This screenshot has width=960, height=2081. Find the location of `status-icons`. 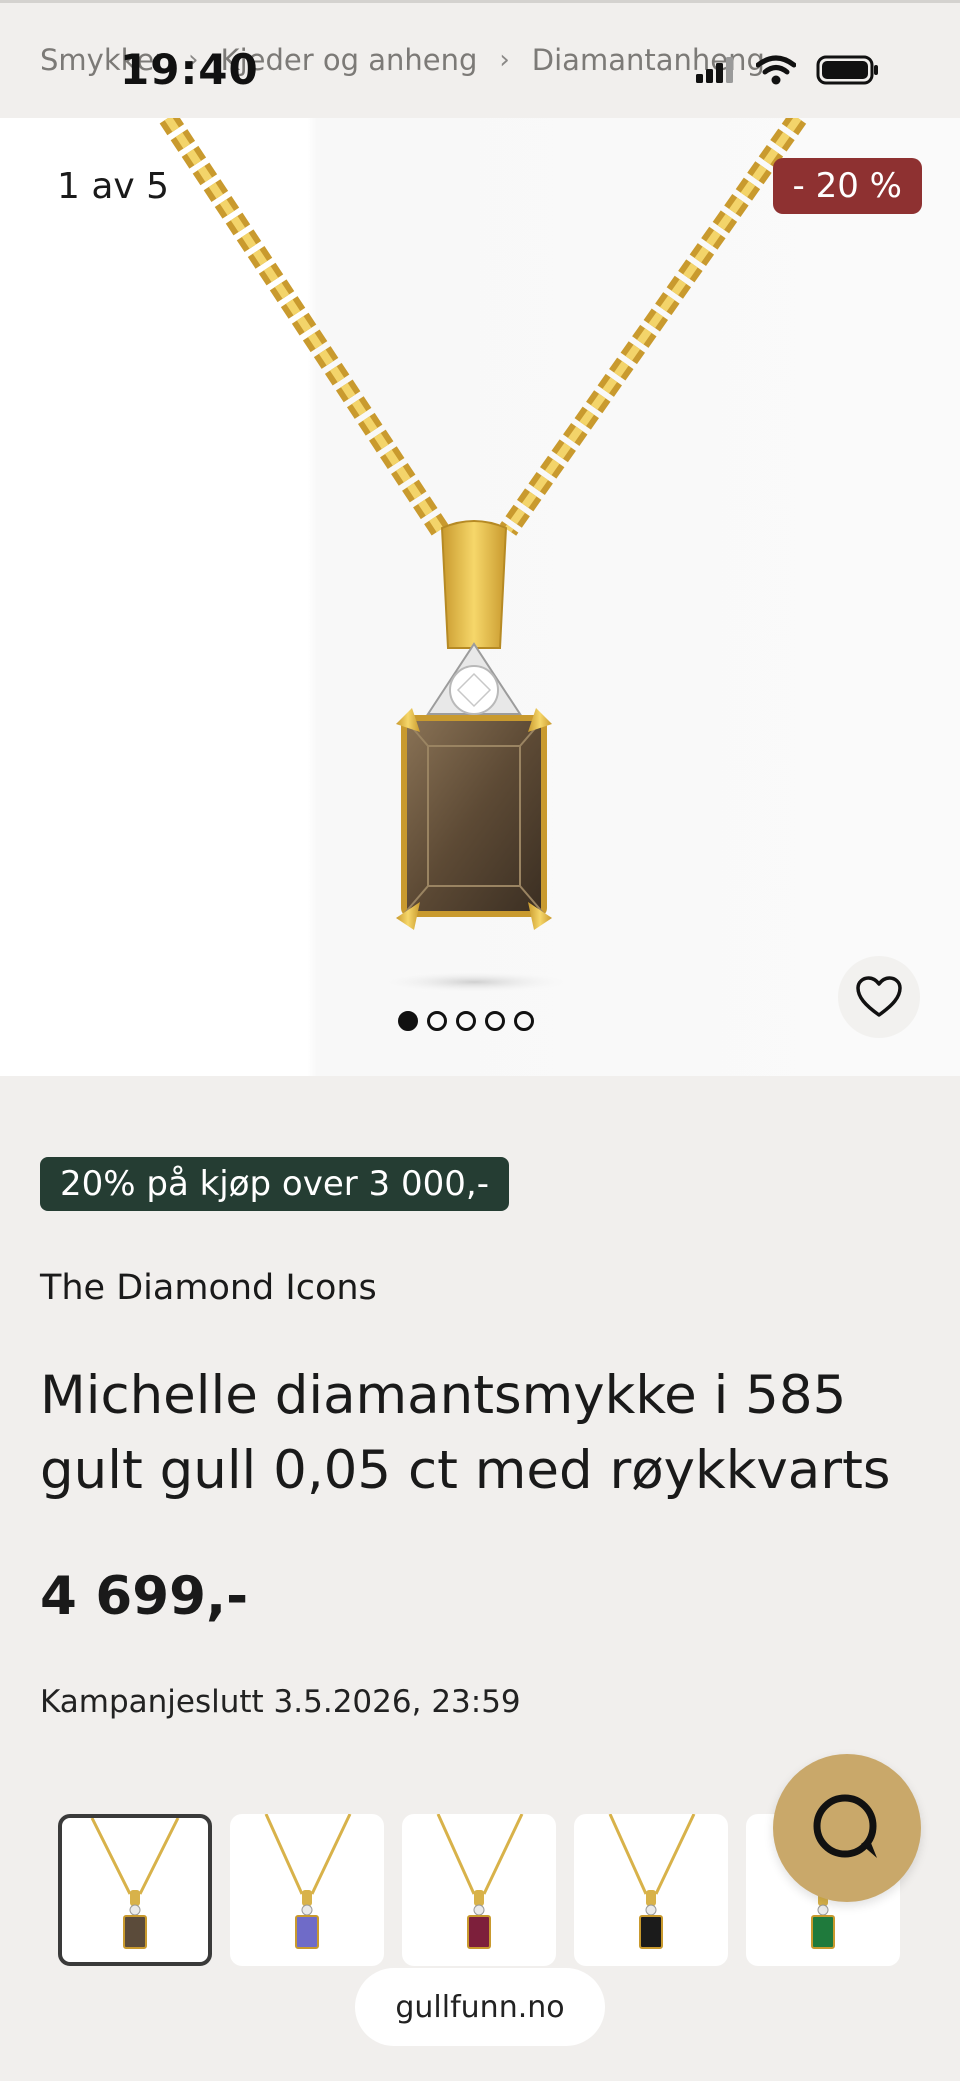

status-icons is located at coordinates (788, 70).